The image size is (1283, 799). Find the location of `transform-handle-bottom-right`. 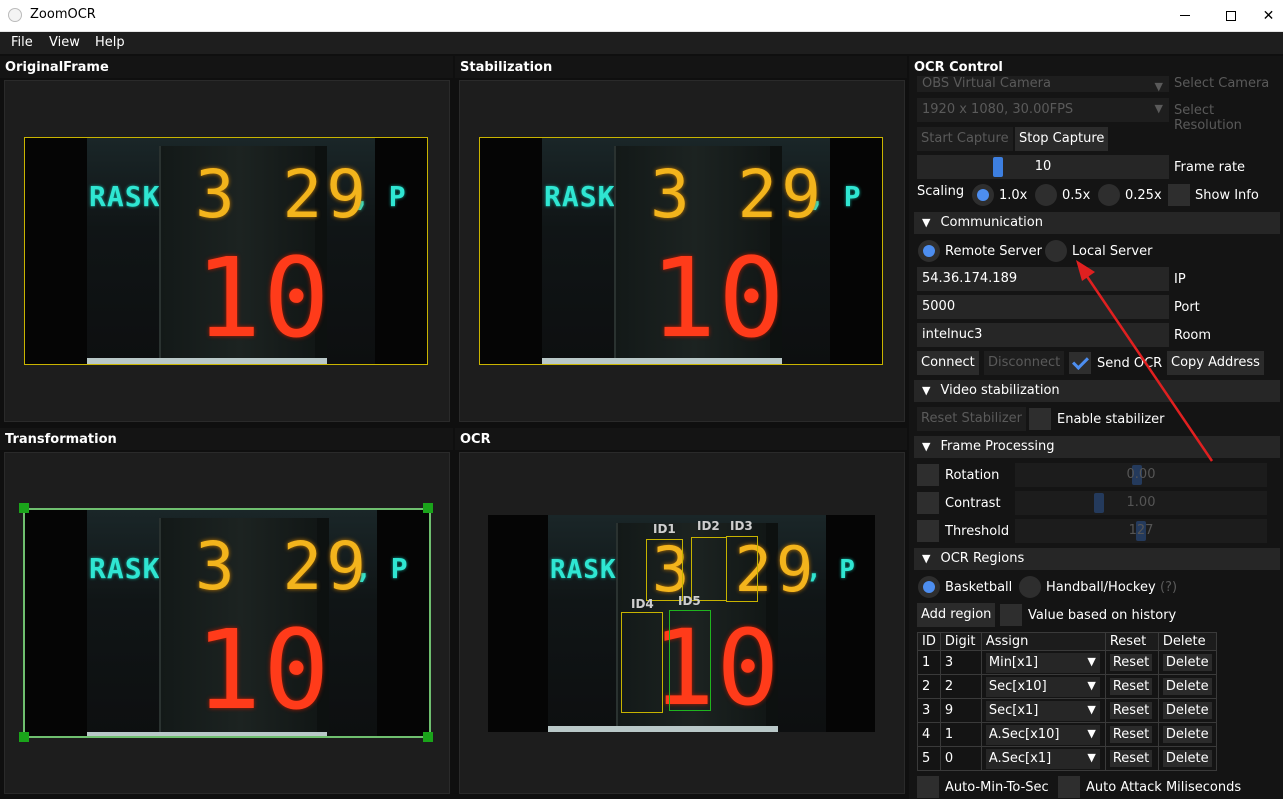

transform-handle-bottom-right is located at coordinates (428, 737).